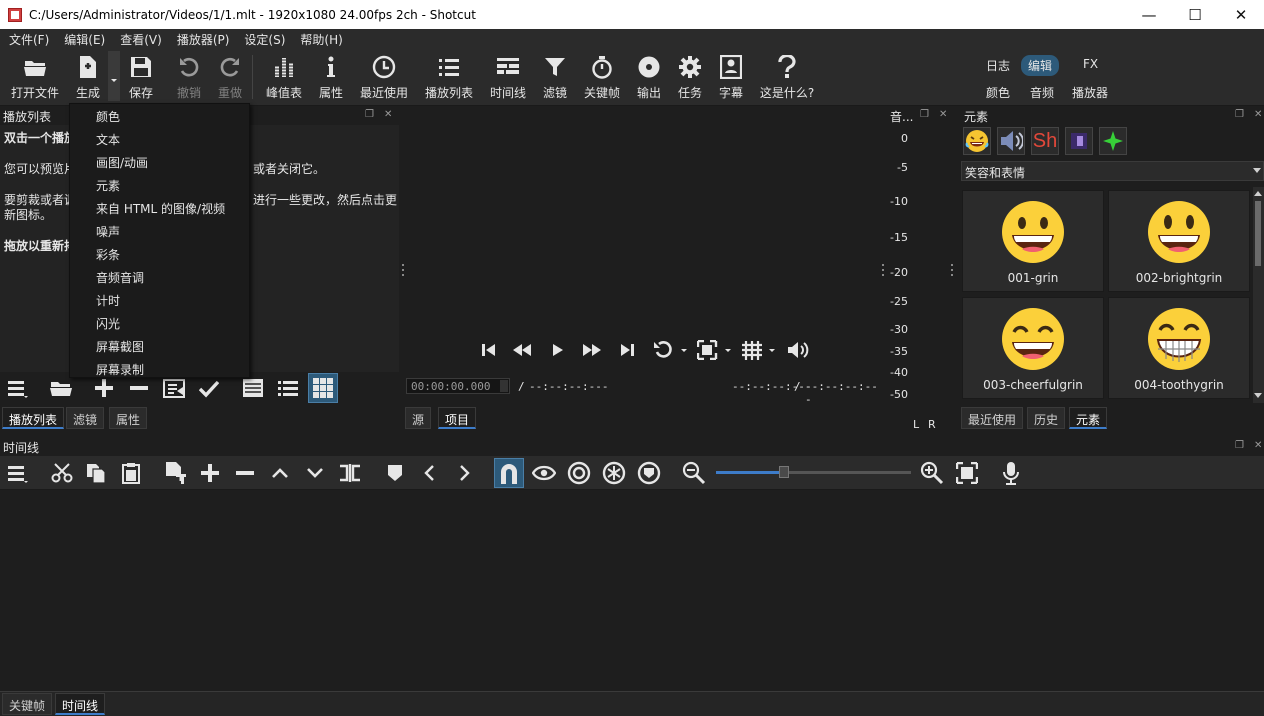  I want to click on category-sound-button, so click(1011, 141).